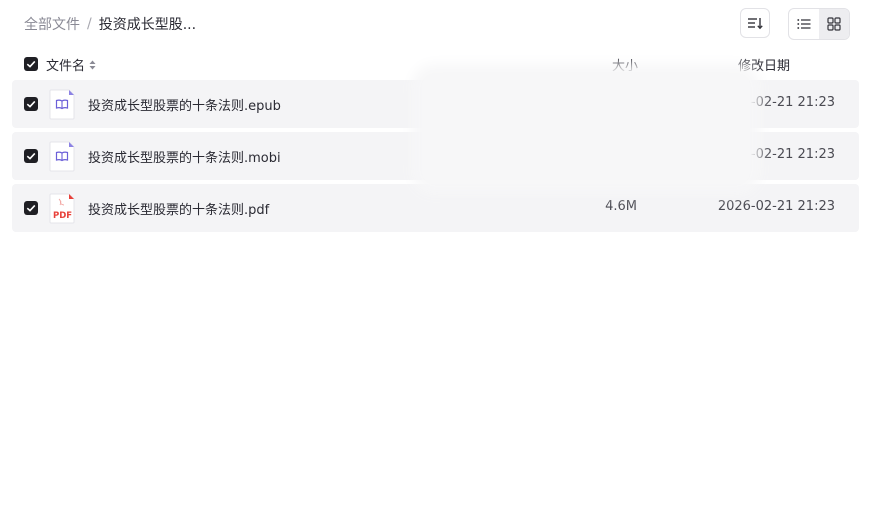  I want to click on sort-button, so click(755, 23).